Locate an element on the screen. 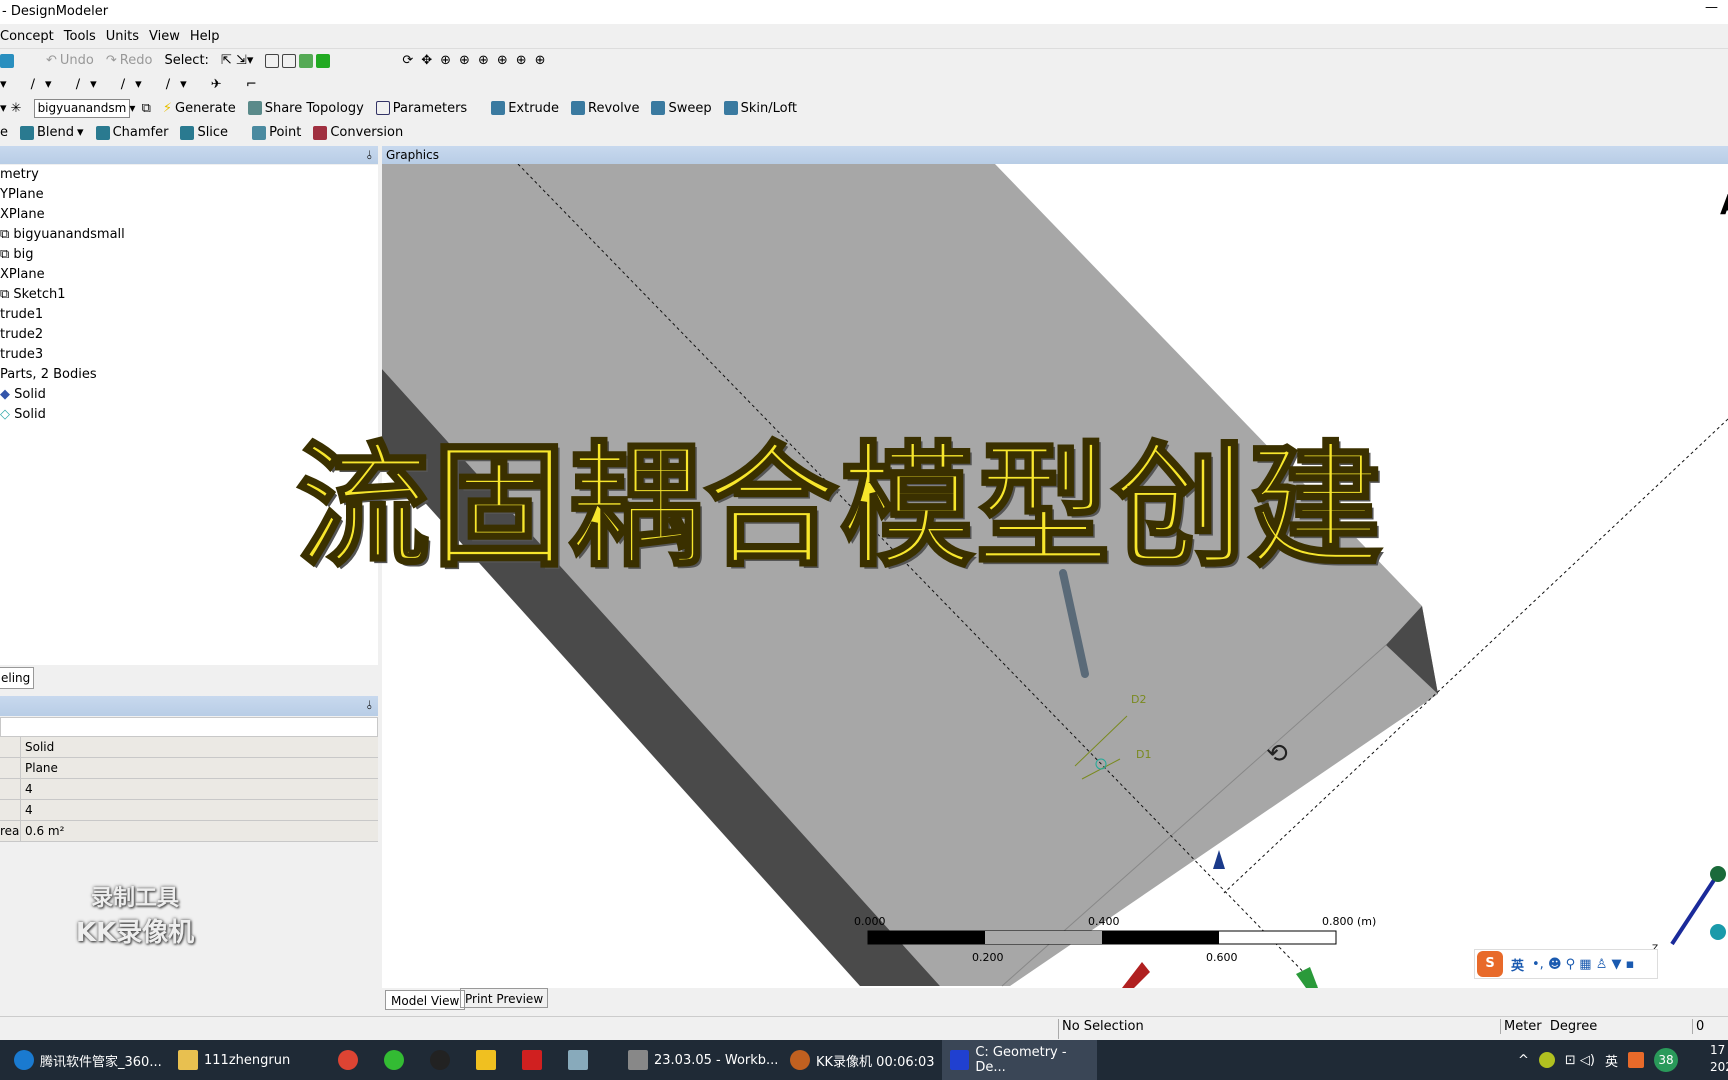 This screenshot has width=1728, height=1080. taskbar-pinned is located at coordinates (463, 1060).